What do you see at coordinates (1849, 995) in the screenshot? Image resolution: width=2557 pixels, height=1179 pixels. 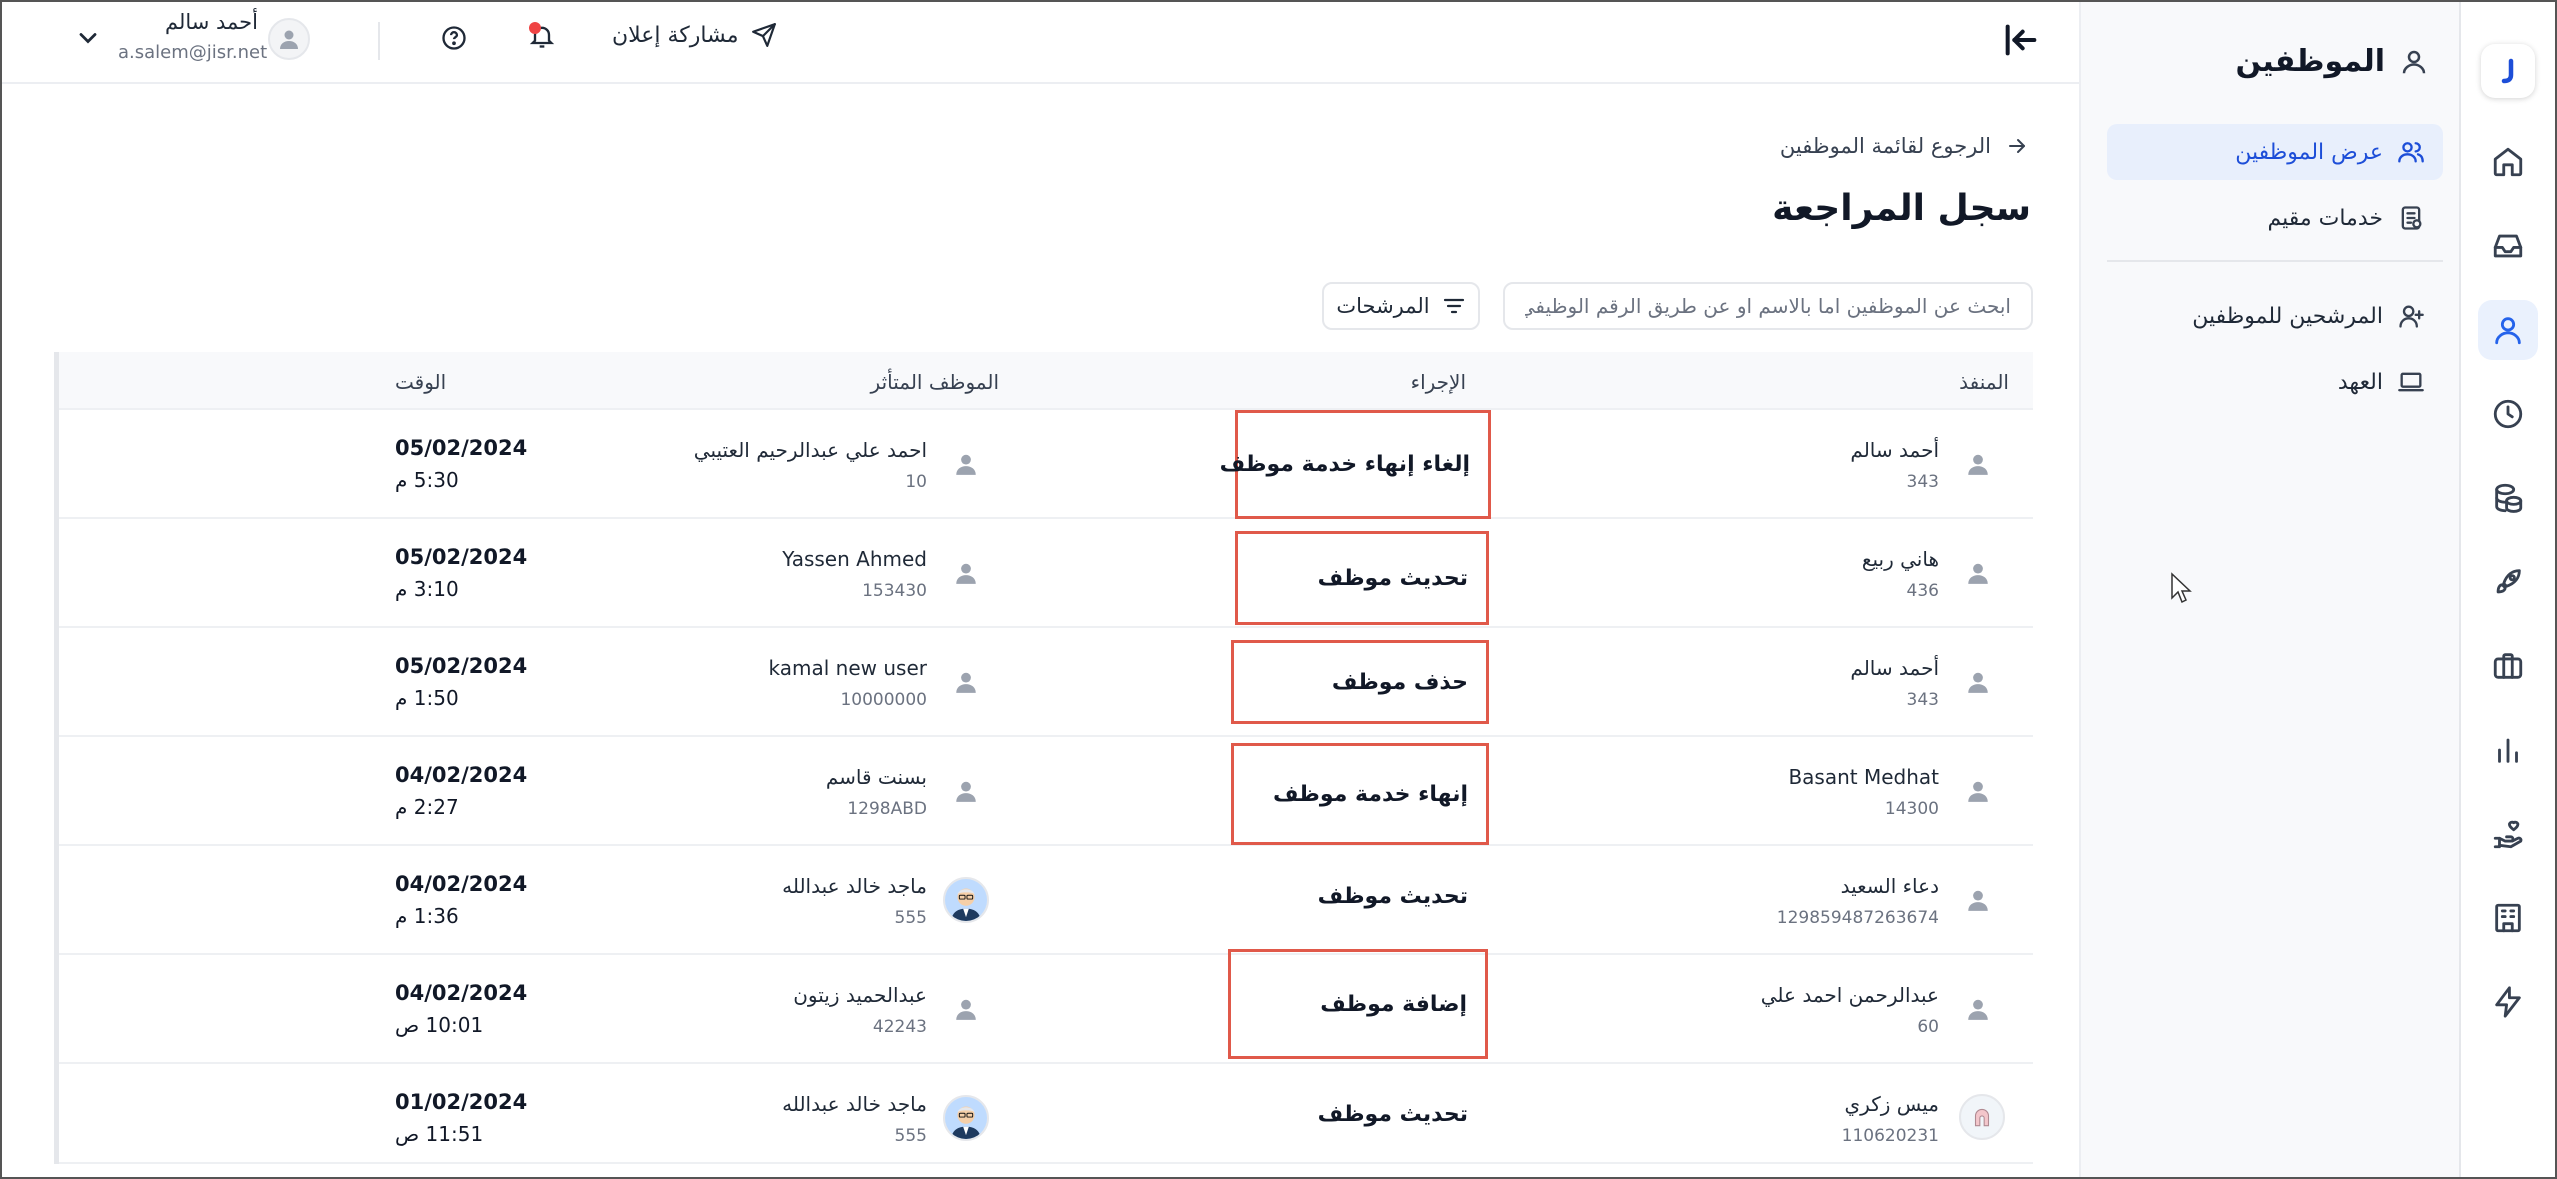 I see `executor-name: عبدالرحمن احمد علي` at bounding box center [1849, 995].